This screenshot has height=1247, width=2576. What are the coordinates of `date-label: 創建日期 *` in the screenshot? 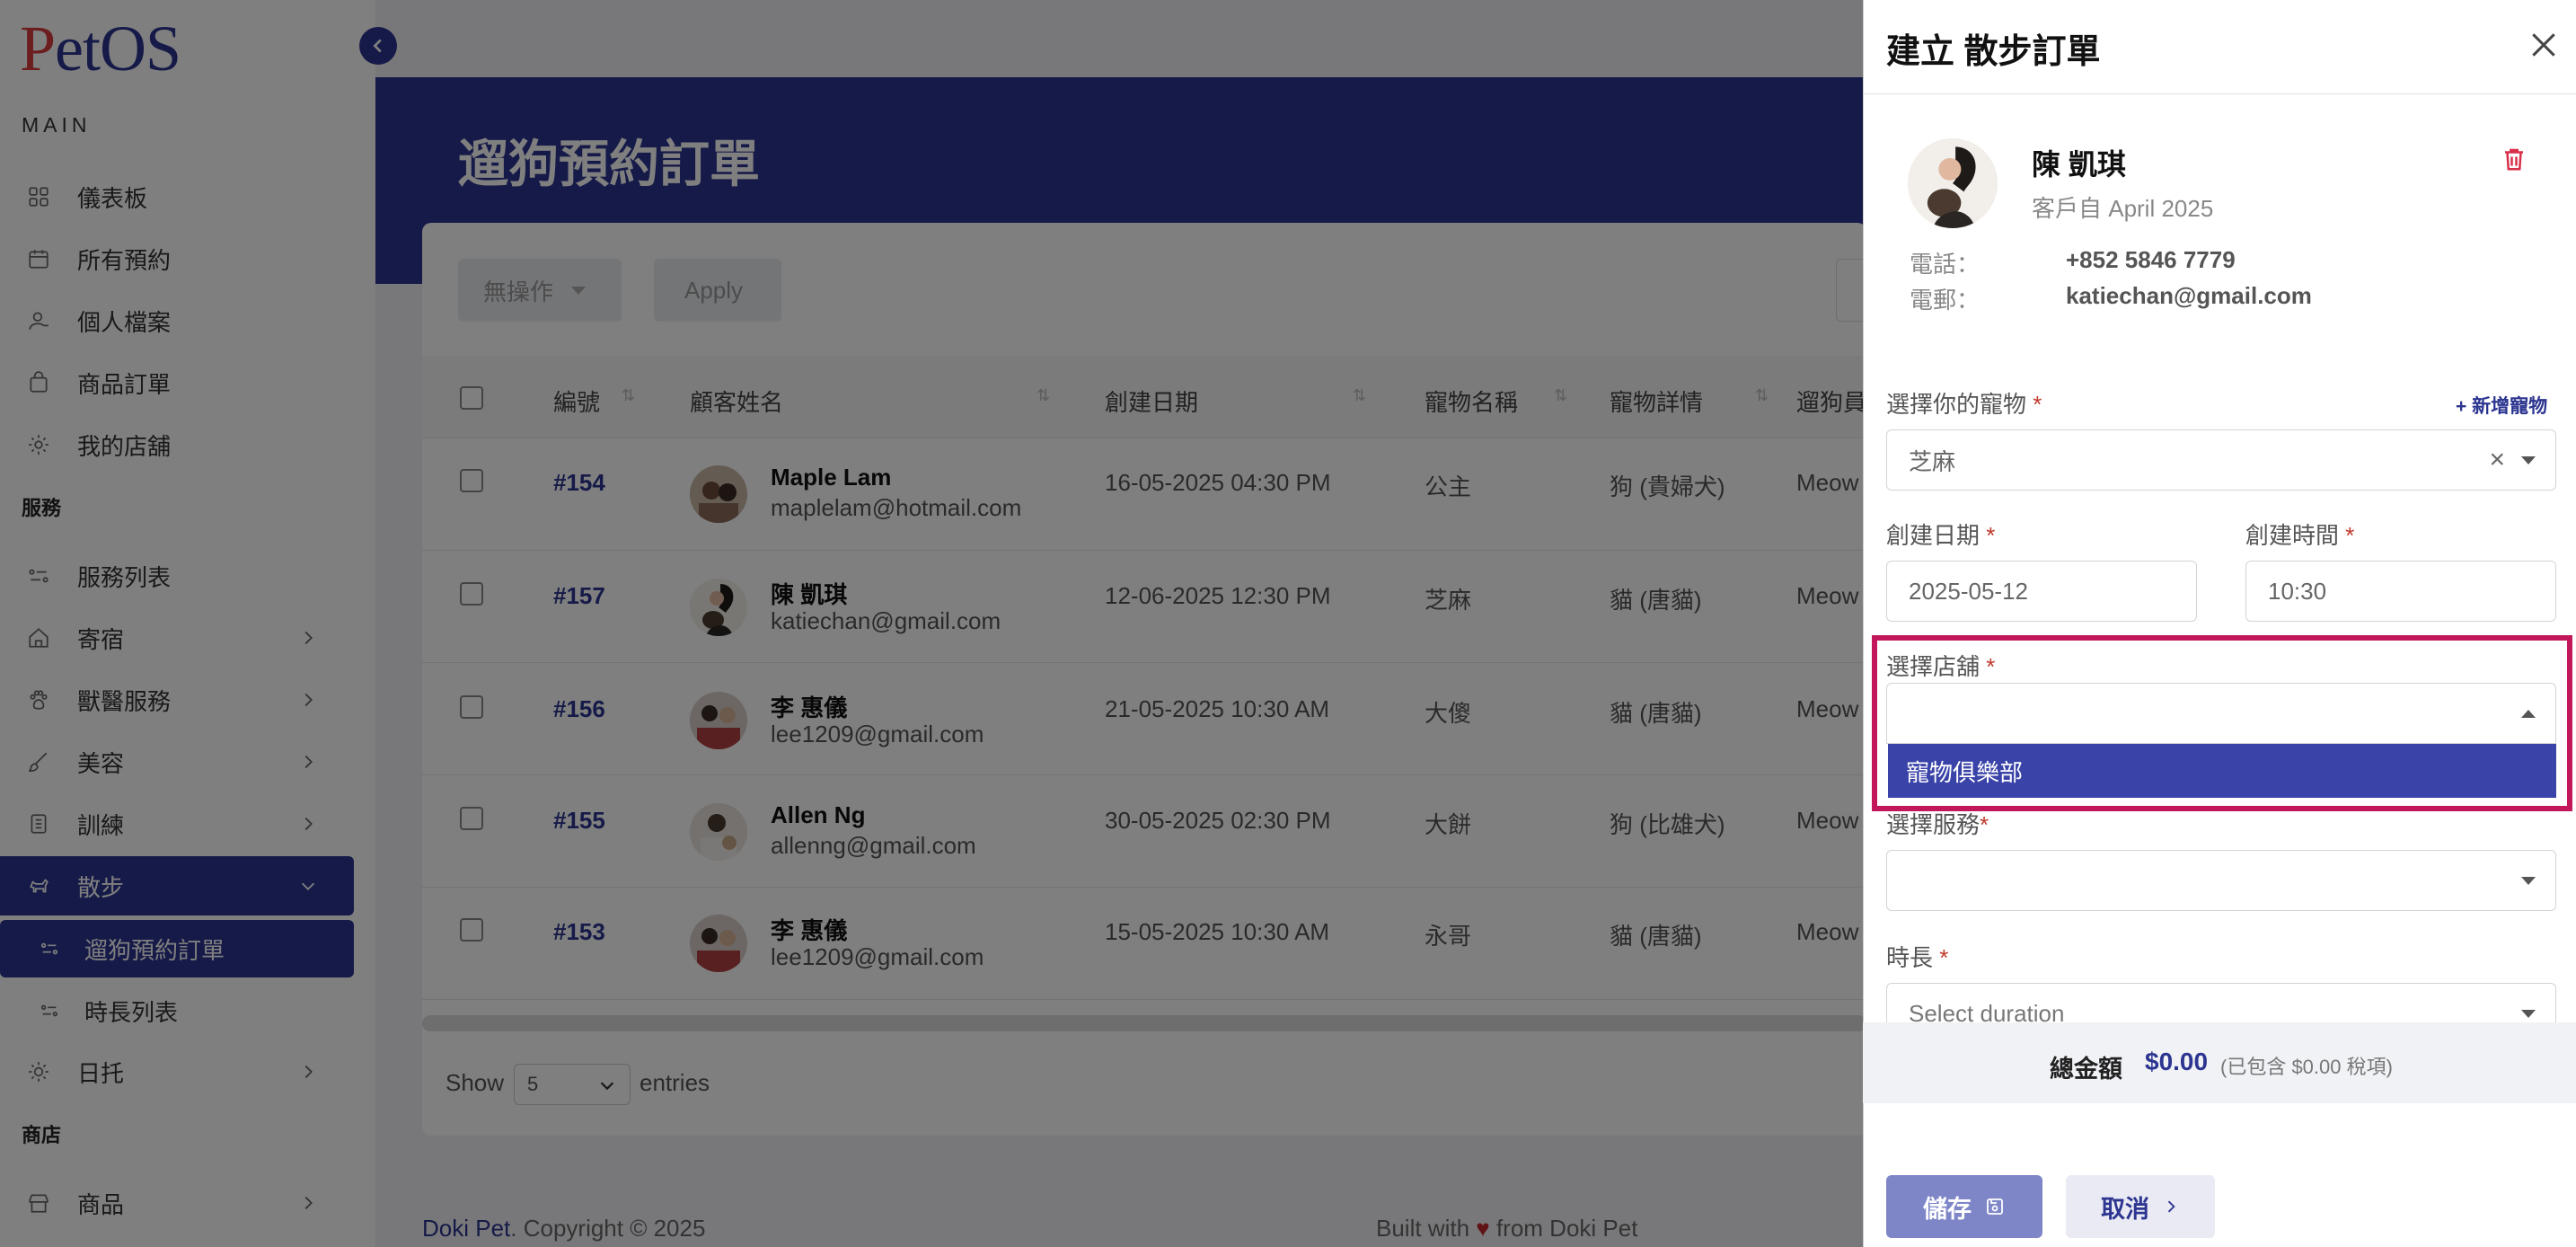 It's located at (1941, 534).